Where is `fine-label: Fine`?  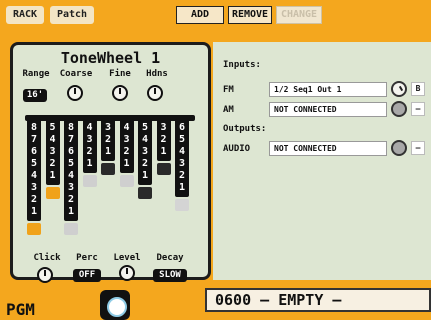
fine-label: Fine is located at coordinates (120, 74).